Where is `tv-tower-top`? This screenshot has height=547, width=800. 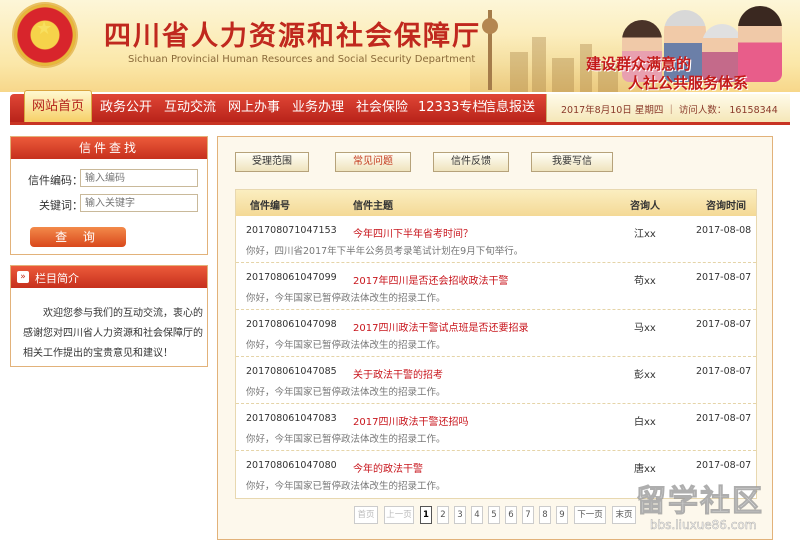 tv-tower-top is located at coordinates (490, 26).